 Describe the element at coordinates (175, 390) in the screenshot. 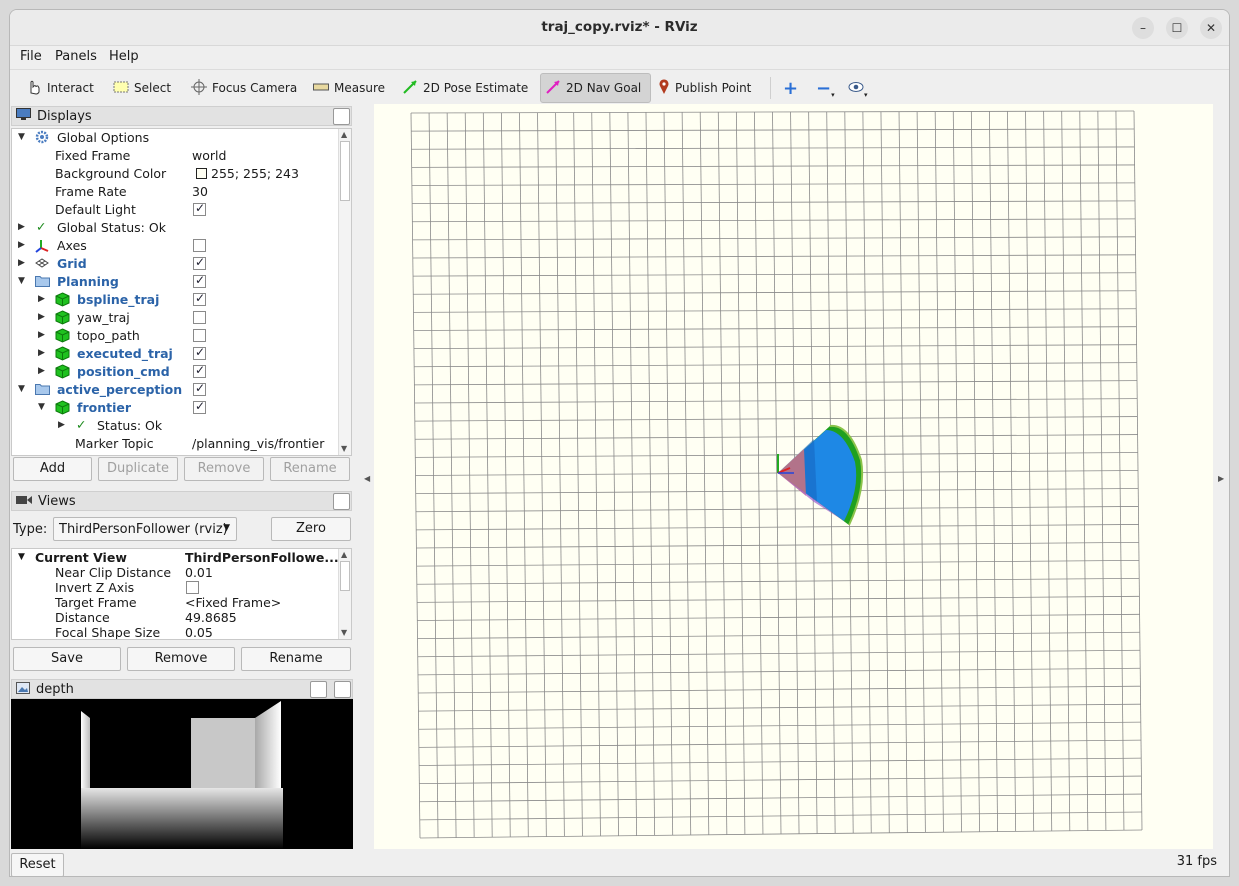

I see `tree-row-active-perception: ▼ active_perception` at that location.